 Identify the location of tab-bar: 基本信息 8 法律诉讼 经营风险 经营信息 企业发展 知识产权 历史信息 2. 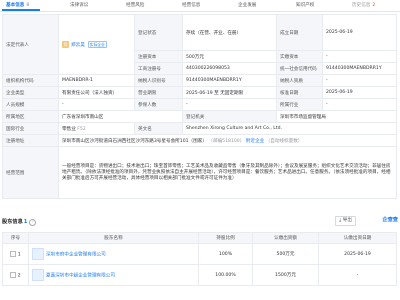
(200, 6).